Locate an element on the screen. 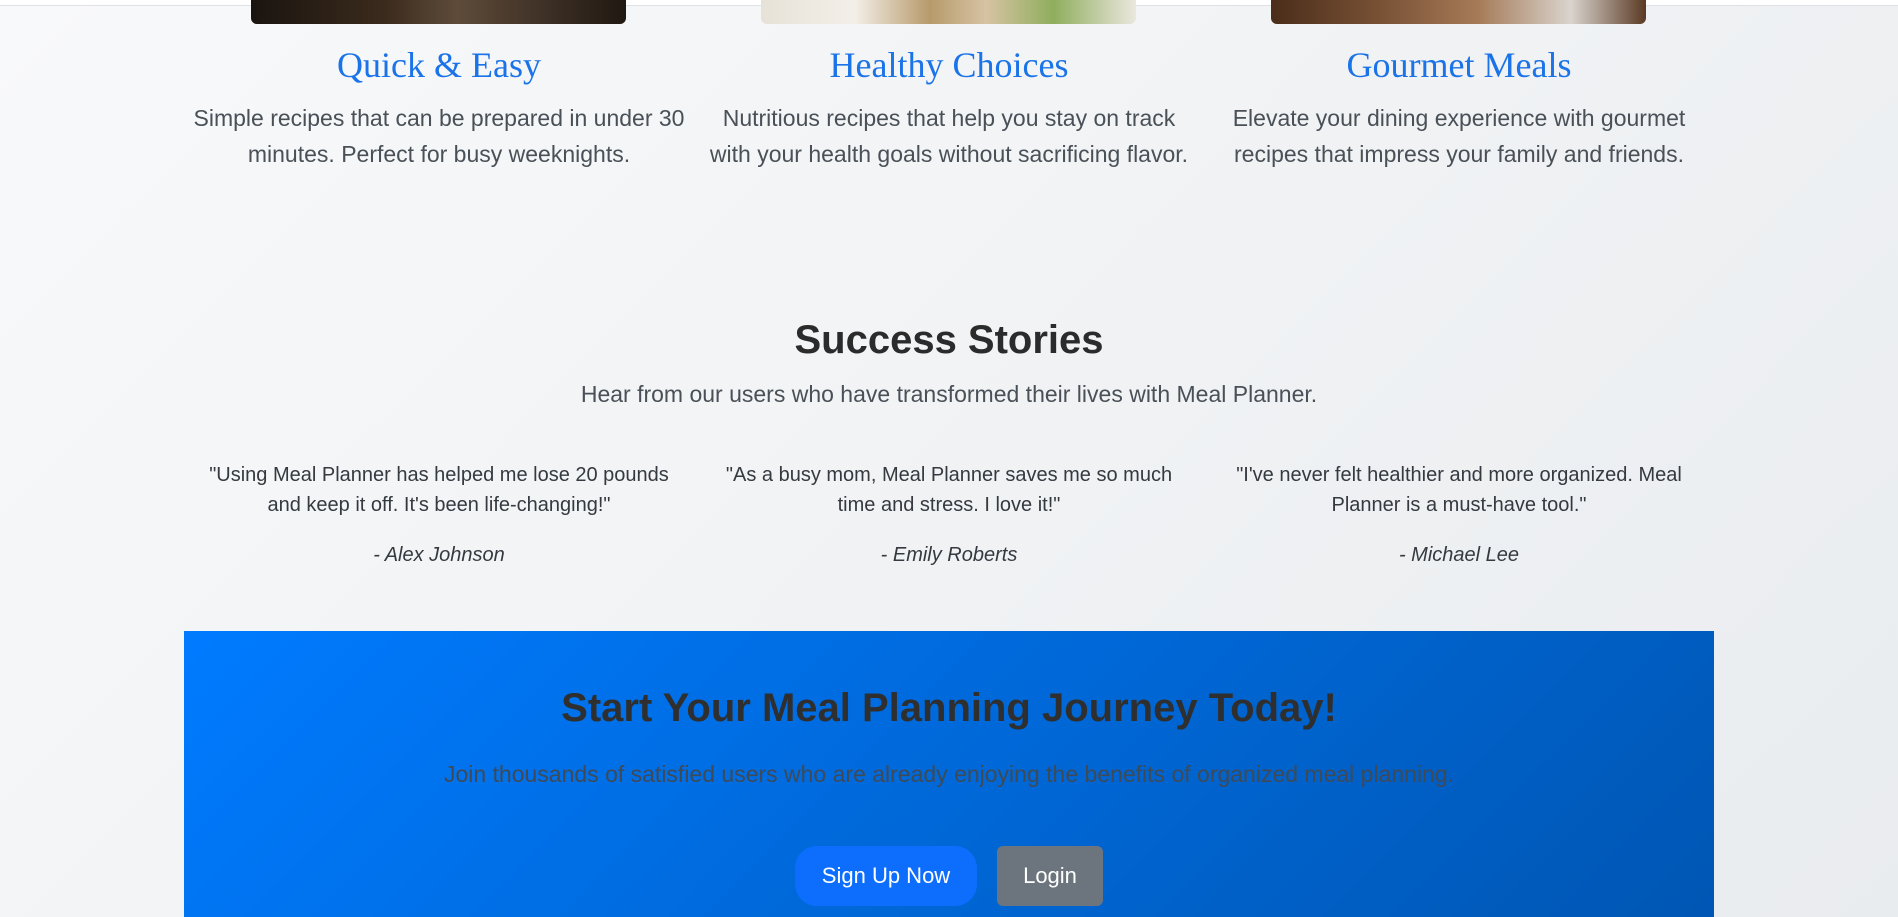 Image resolution: width=1898 pixels, height=917 pixels. login-button: Login is located at coordinates (1050, 876).